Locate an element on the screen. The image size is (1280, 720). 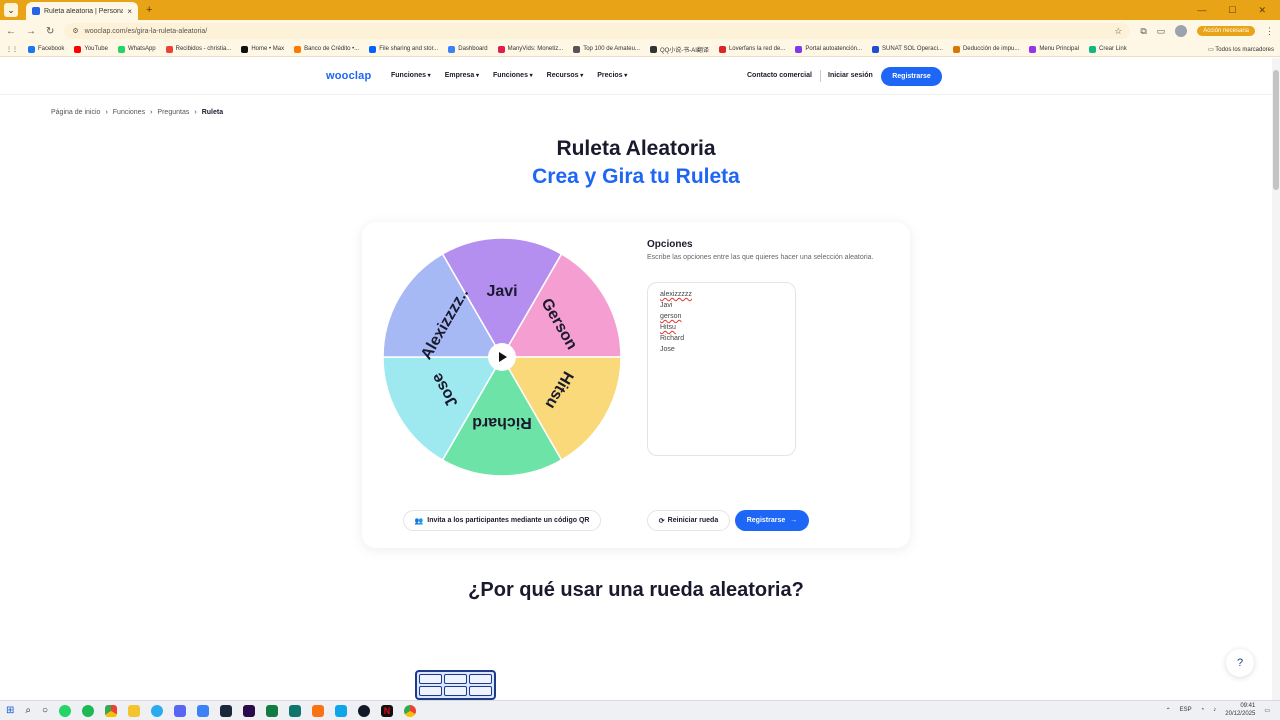
scrollbar-thumb is located at coordinates (1276, 130).